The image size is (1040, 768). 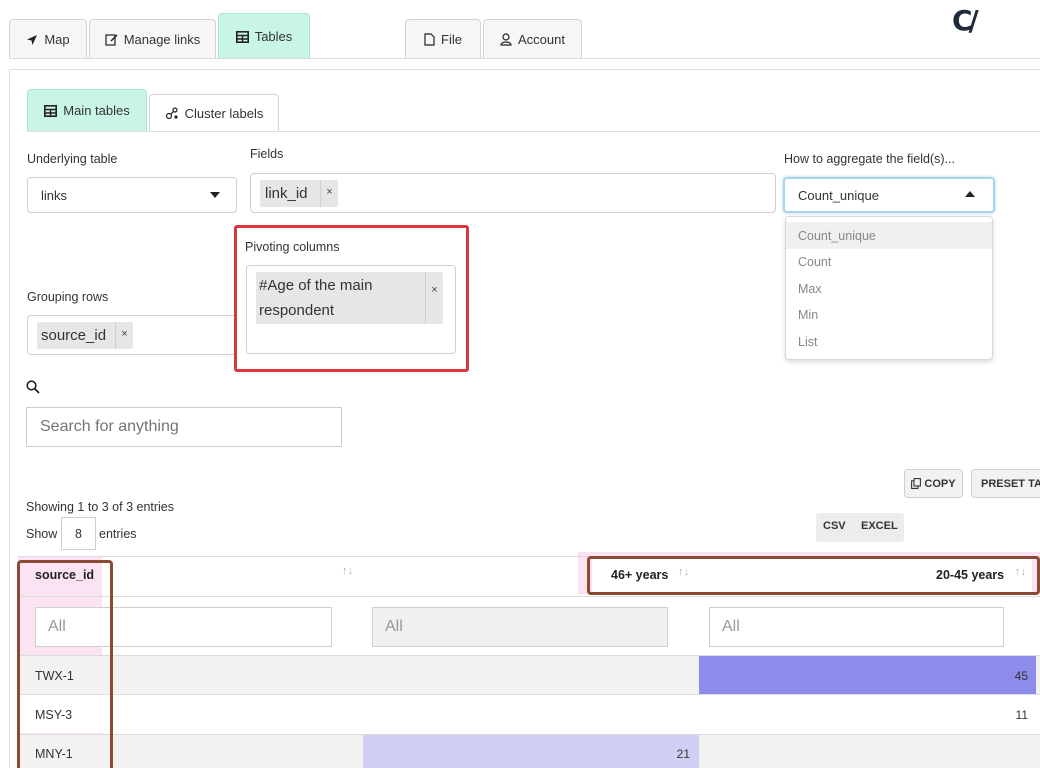 I want to click on aggregate-select: Count_unique, so click(x=889, y=195).